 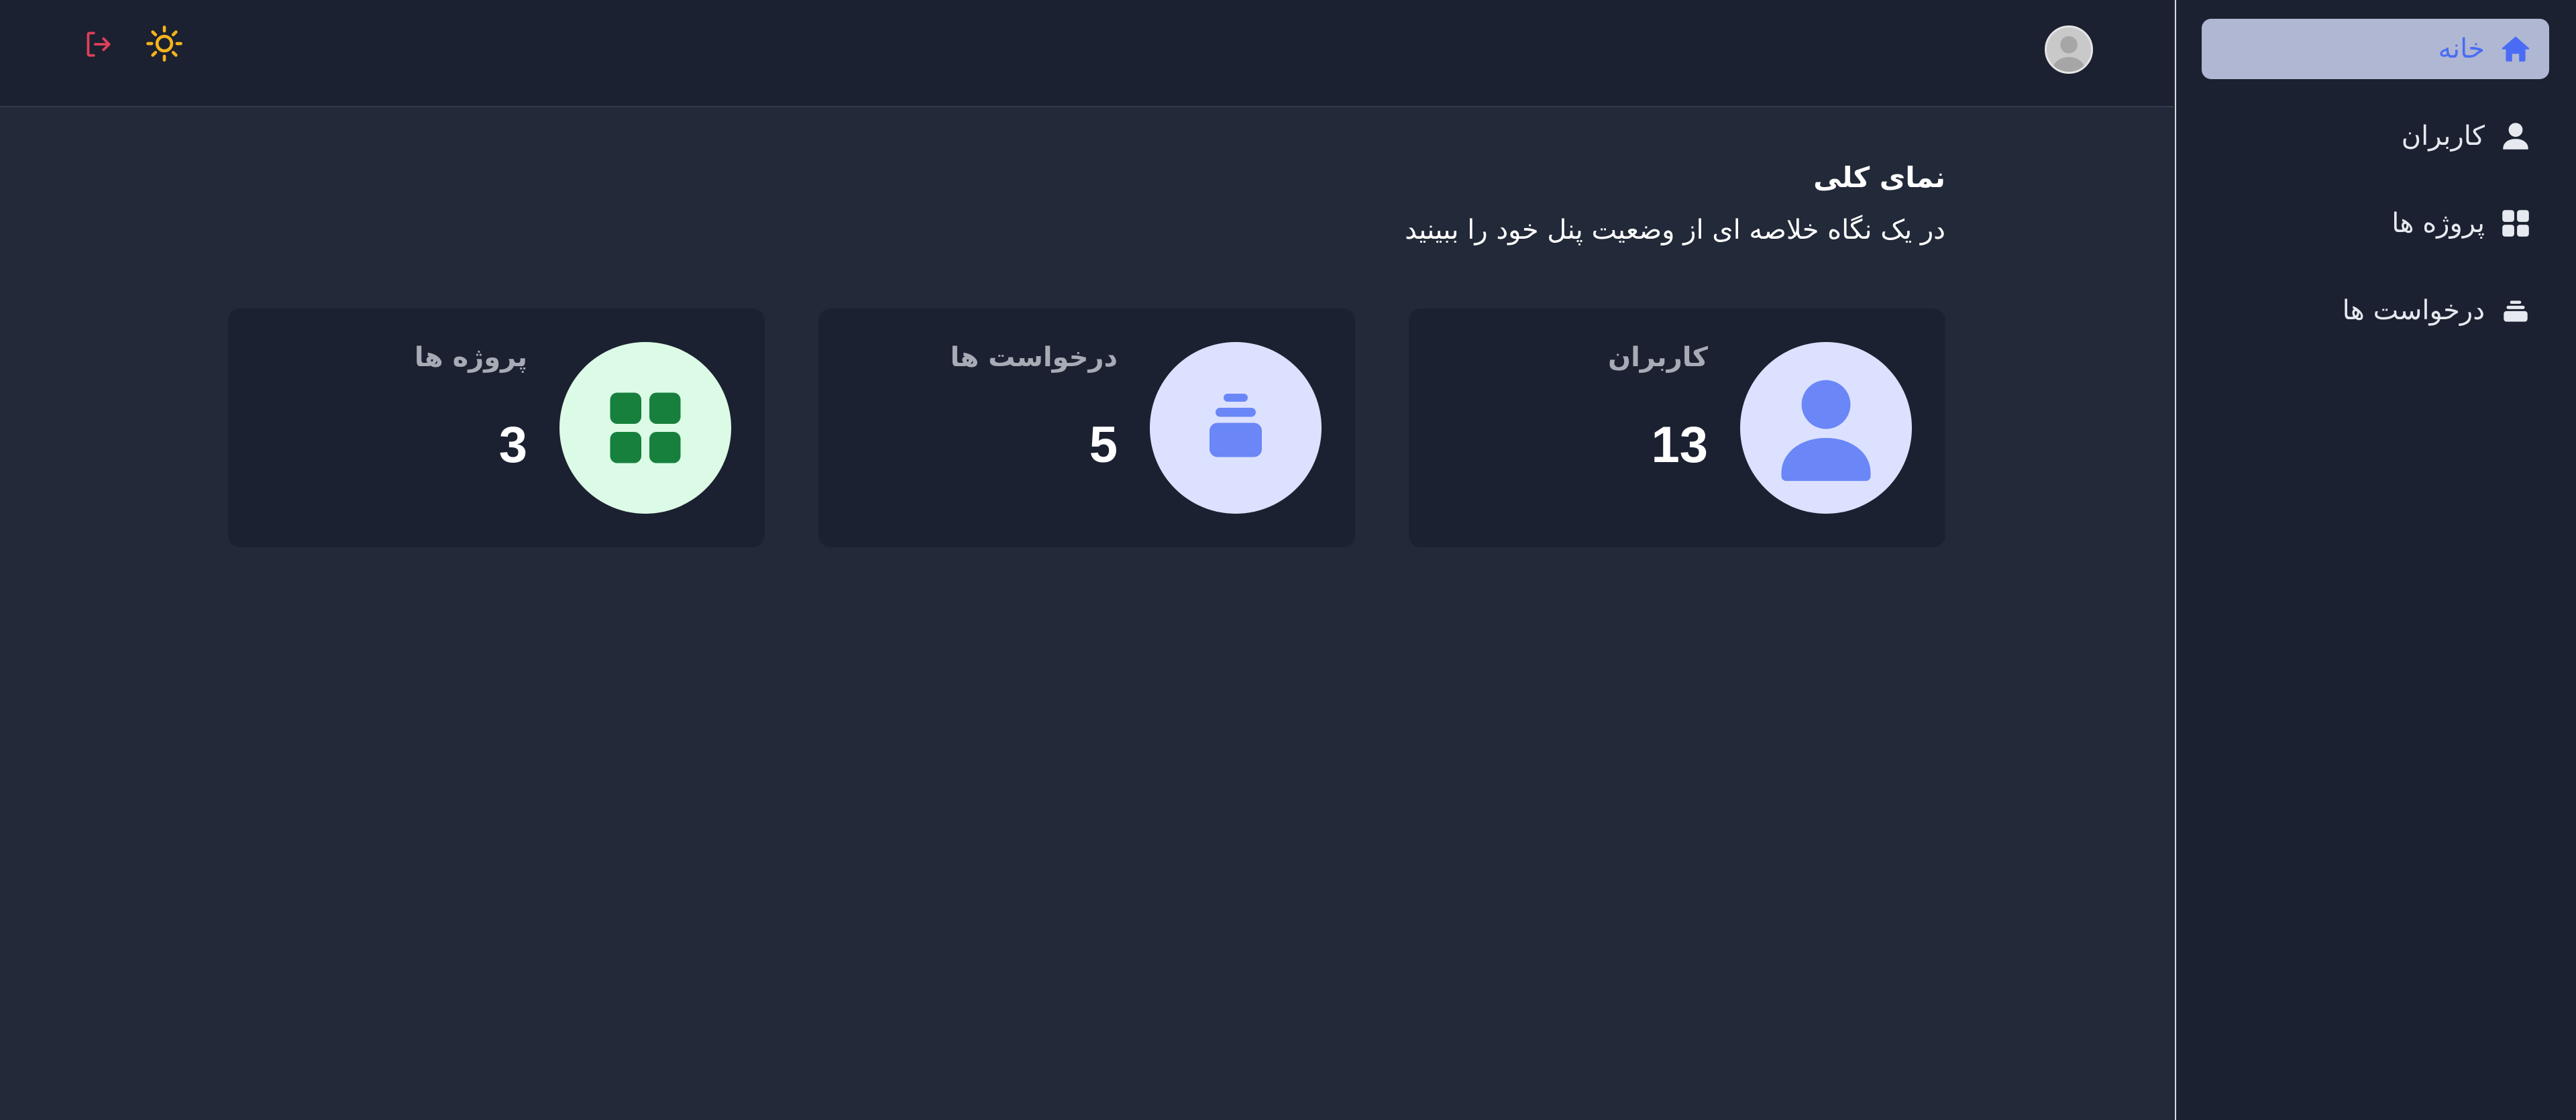 I want to click on user-avatar, so click(x=2069, y=49).